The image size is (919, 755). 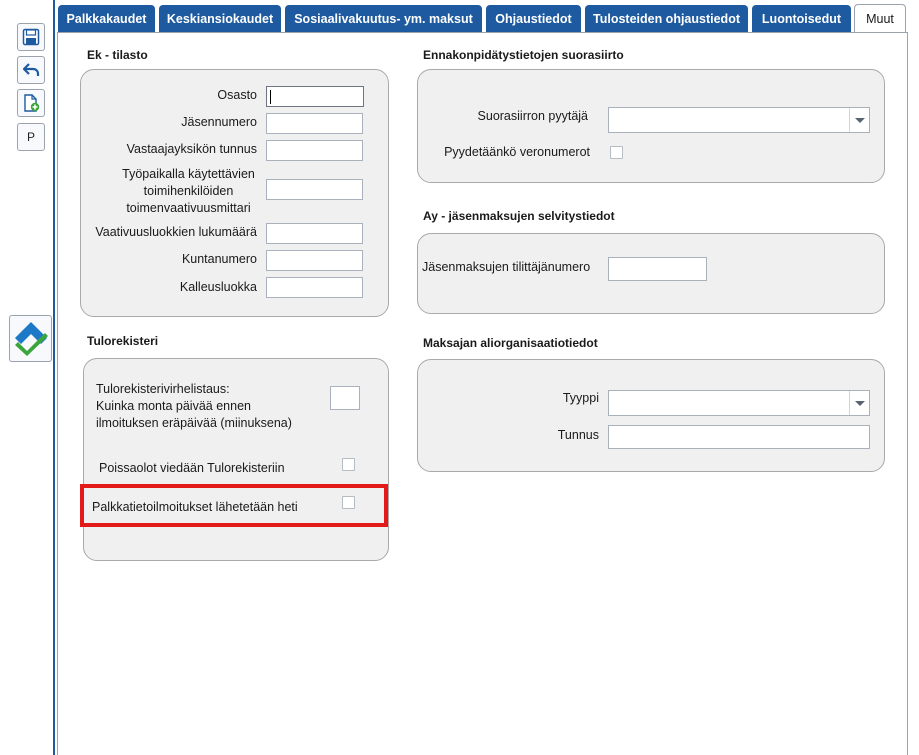 I want to click on new-document-icon, so click(x=32, y=103).